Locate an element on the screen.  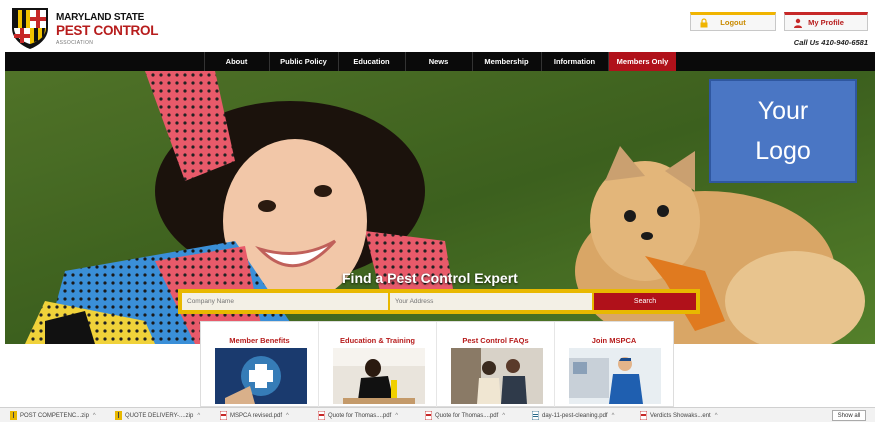
logo-text-state: MARYLAND STATE is located at coordinates (100, 17).